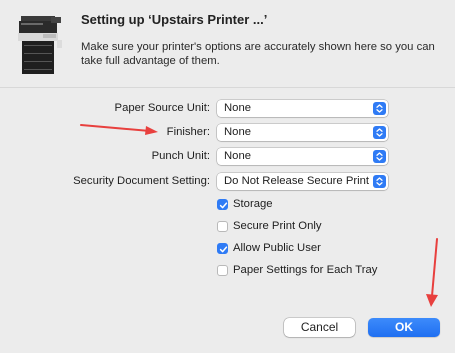 This screenshot has height=353, width=455. Describe the element at coordinates (319, 327) in the screenshot. I see `cancel-button: Cancel` at that location.